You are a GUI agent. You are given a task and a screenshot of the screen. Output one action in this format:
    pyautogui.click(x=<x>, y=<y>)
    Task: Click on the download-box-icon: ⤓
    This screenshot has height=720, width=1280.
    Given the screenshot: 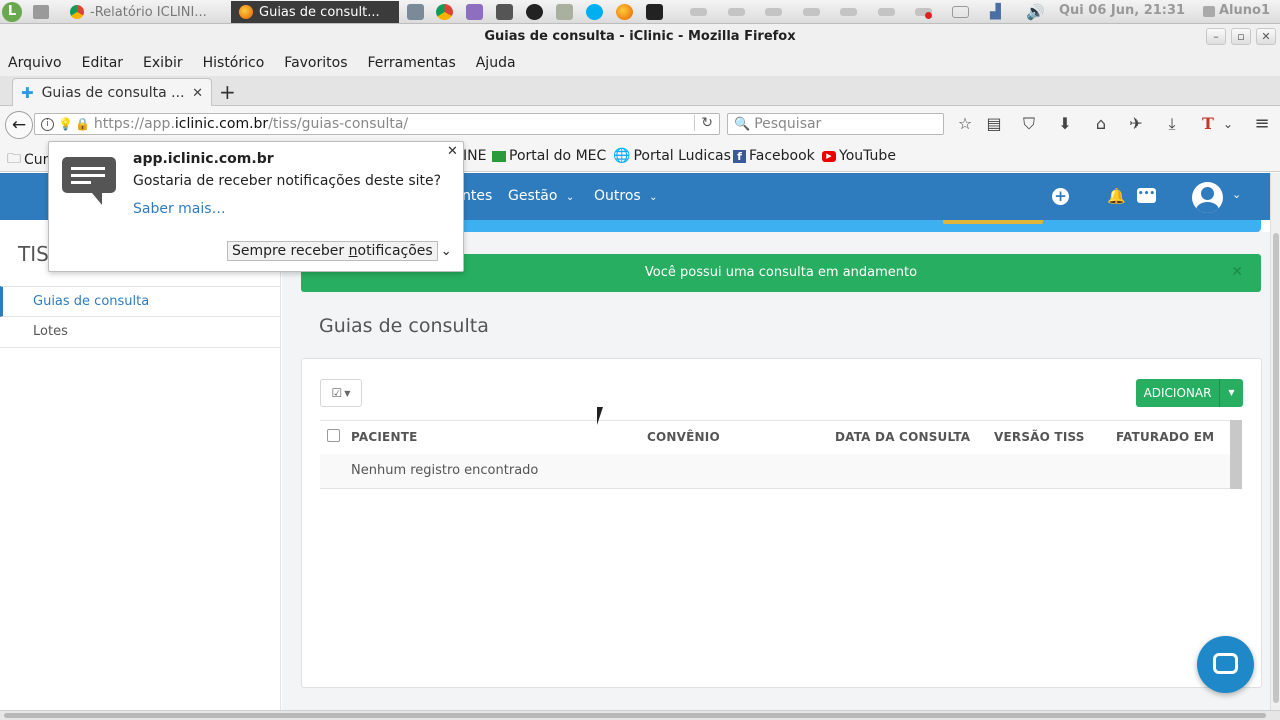 What is the action you would take?
    pyautogui.click(x=1172, y=124)
    